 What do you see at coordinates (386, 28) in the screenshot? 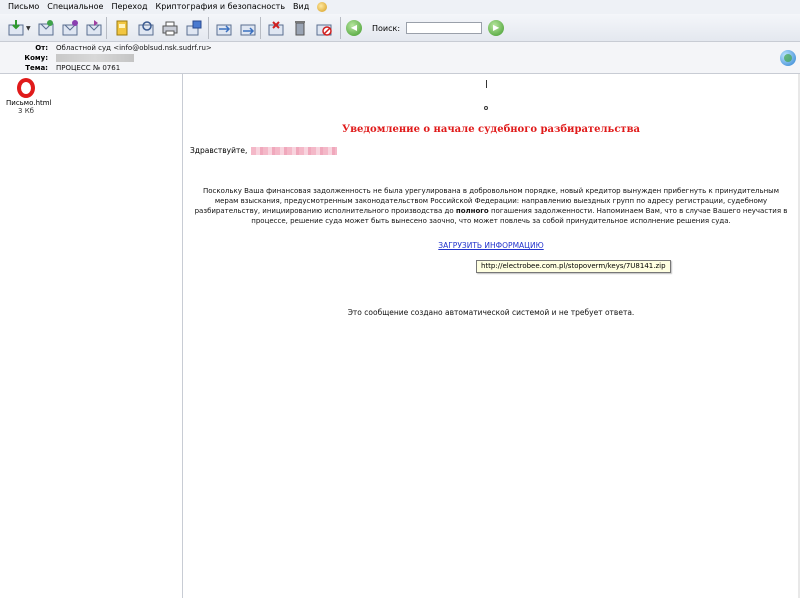
I see `search-label: Поиск:` at bounding box center [386, 28].